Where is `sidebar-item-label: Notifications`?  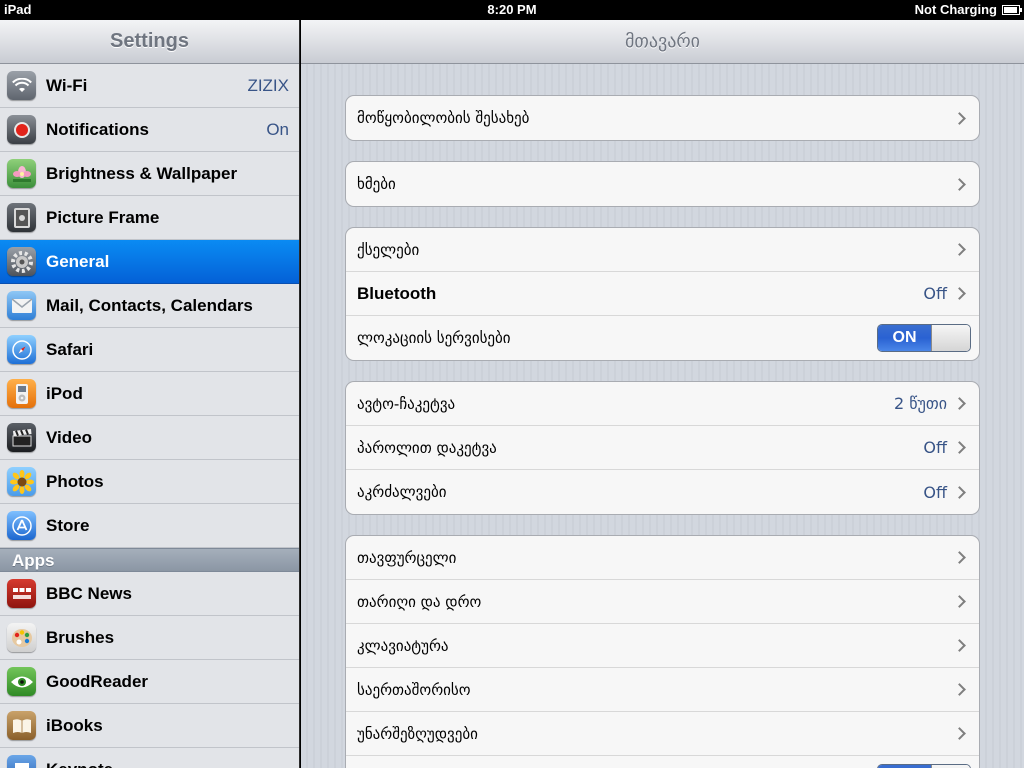
sidebar-item-label: Notifications is located at coordinates (97, 129).